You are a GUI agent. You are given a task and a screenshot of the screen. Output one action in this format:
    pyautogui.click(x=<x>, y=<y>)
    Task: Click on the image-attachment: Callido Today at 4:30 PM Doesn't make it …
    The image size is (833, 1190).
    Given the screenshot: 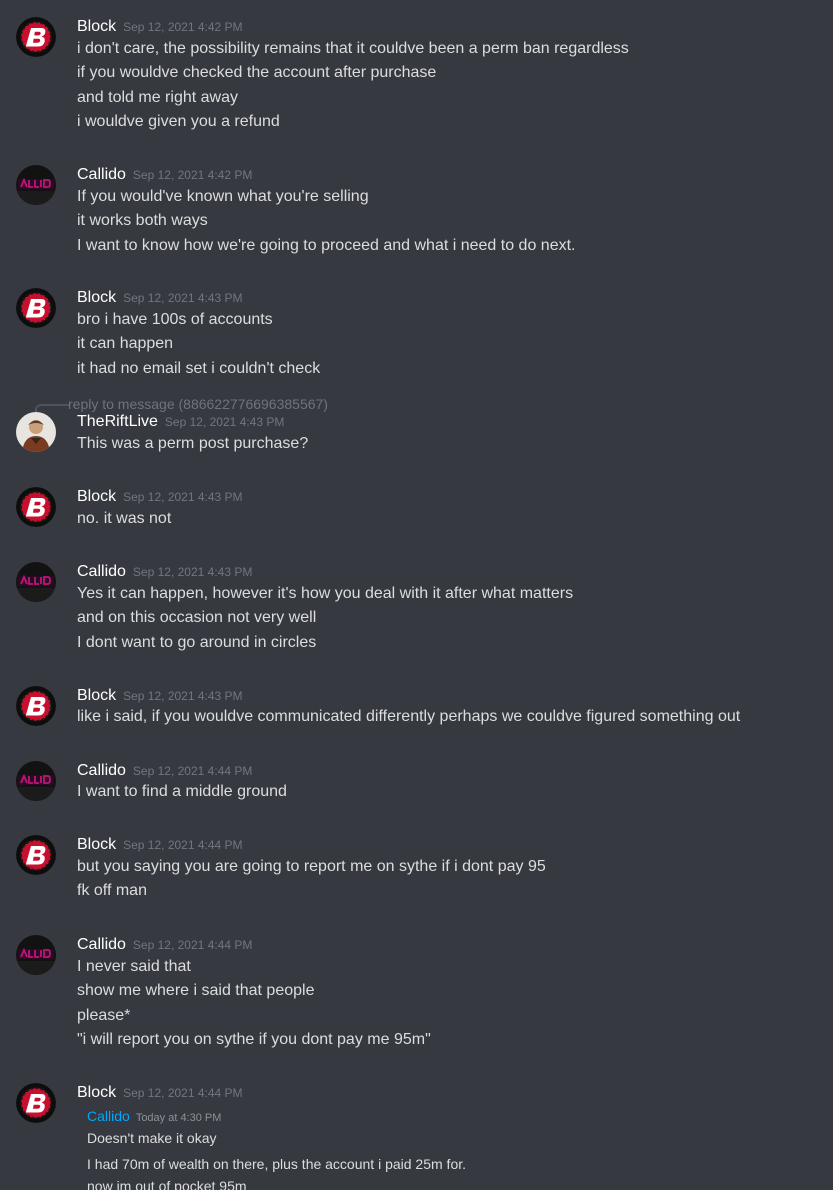 What is the action you would take?
    pyautogui.click(x=306, y=1146)
    